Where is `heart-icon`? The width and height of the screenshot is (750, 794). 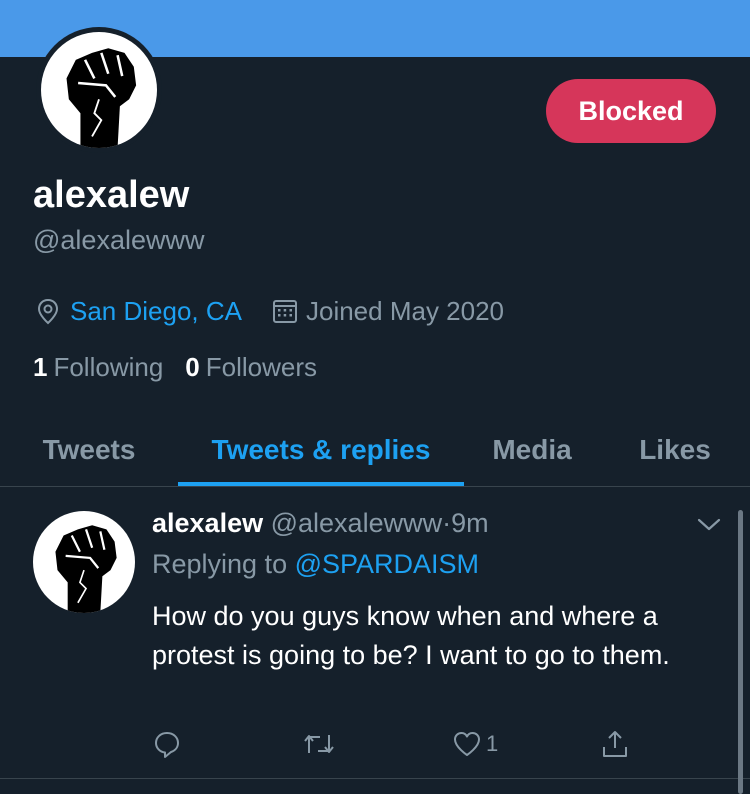
heart-icon is located at coordinates (467, 744).